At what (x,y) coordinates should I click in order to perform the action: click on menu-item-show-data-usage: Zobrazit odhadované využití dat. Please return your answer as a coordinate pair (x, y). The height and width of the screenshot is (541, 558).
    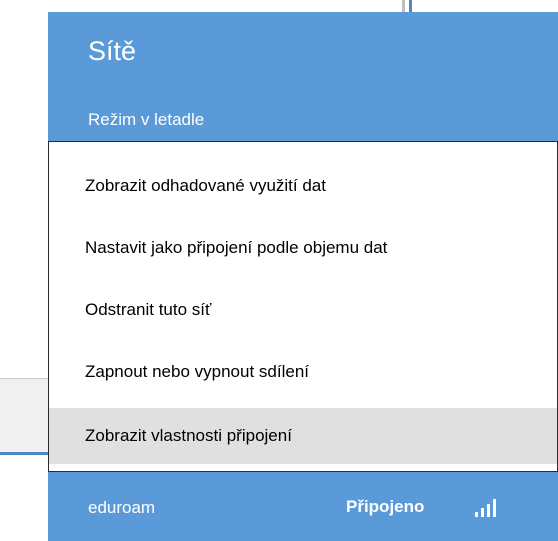
    Looking at the image, I should click on (303, 186).